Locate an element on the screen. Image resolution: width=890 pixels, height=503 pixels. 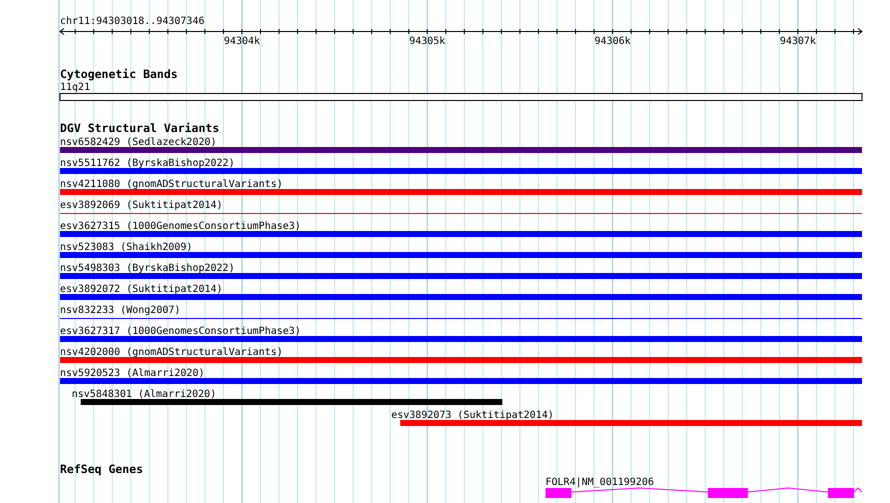
variant-label: nsv6582429 (Sedlazeck2020) is located at coordinates (138, 142).